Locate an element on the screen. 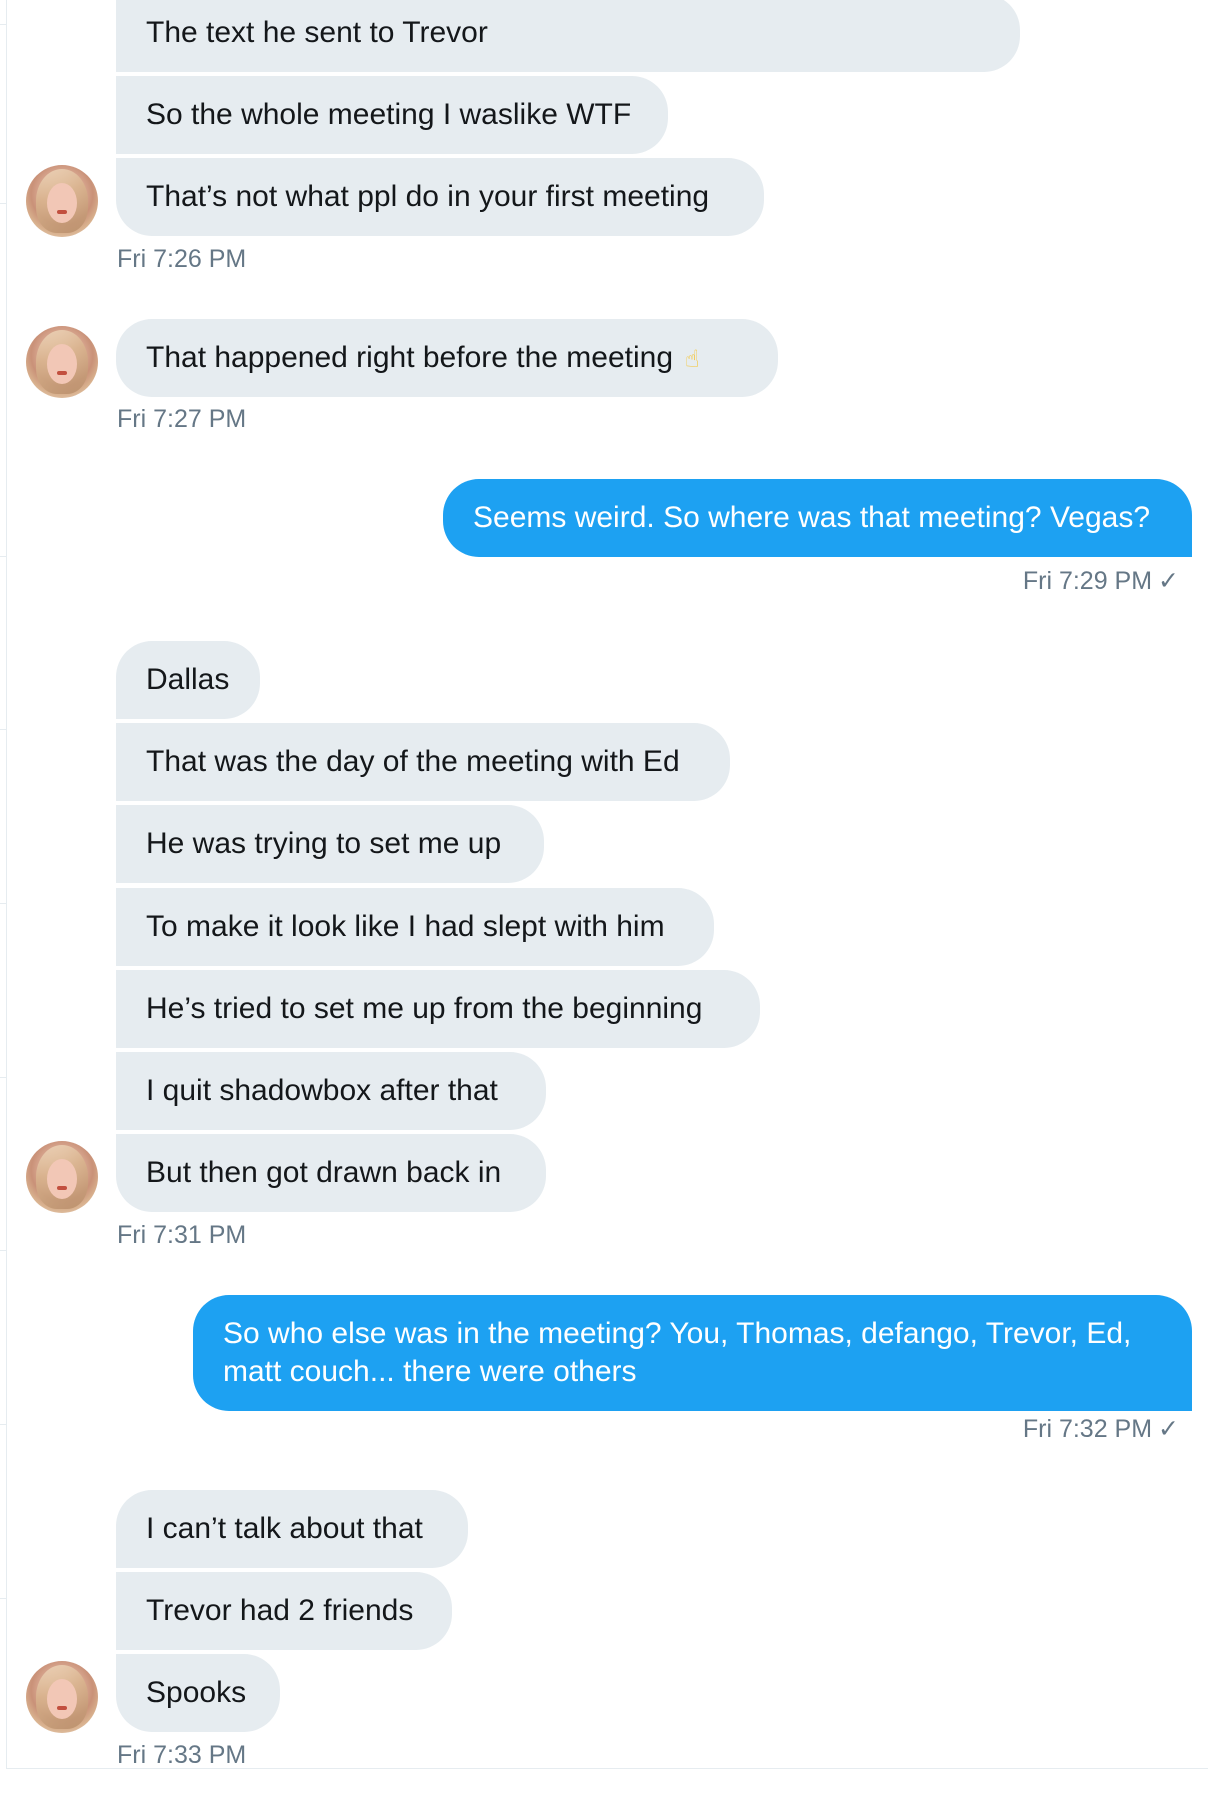 This screenshot has width=1208, height=1796. incoming-message-bubble: That was the day of the meeting with Ed is located at coordinates (423, 762).